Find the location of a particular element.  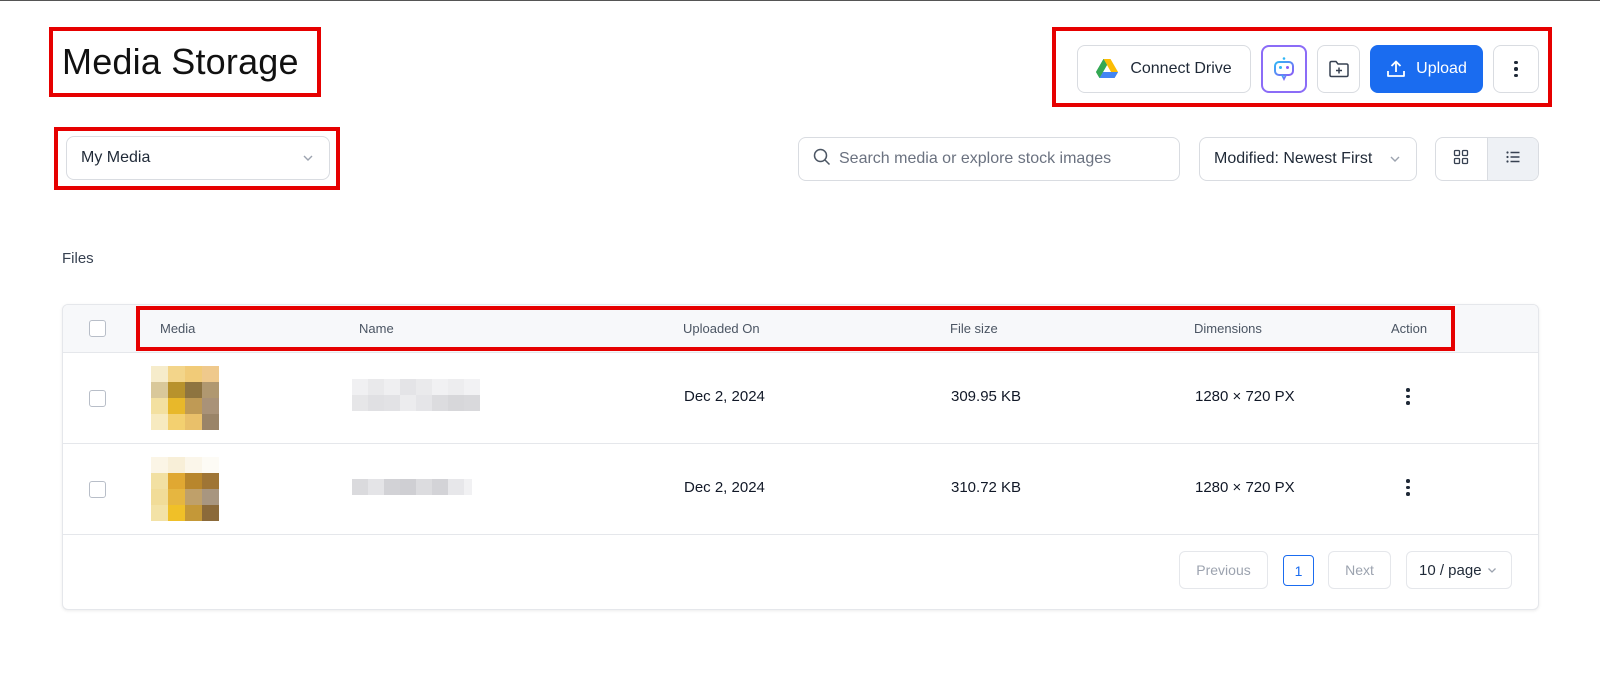

ai-assistant-button is located at coordinates (1284, 69).